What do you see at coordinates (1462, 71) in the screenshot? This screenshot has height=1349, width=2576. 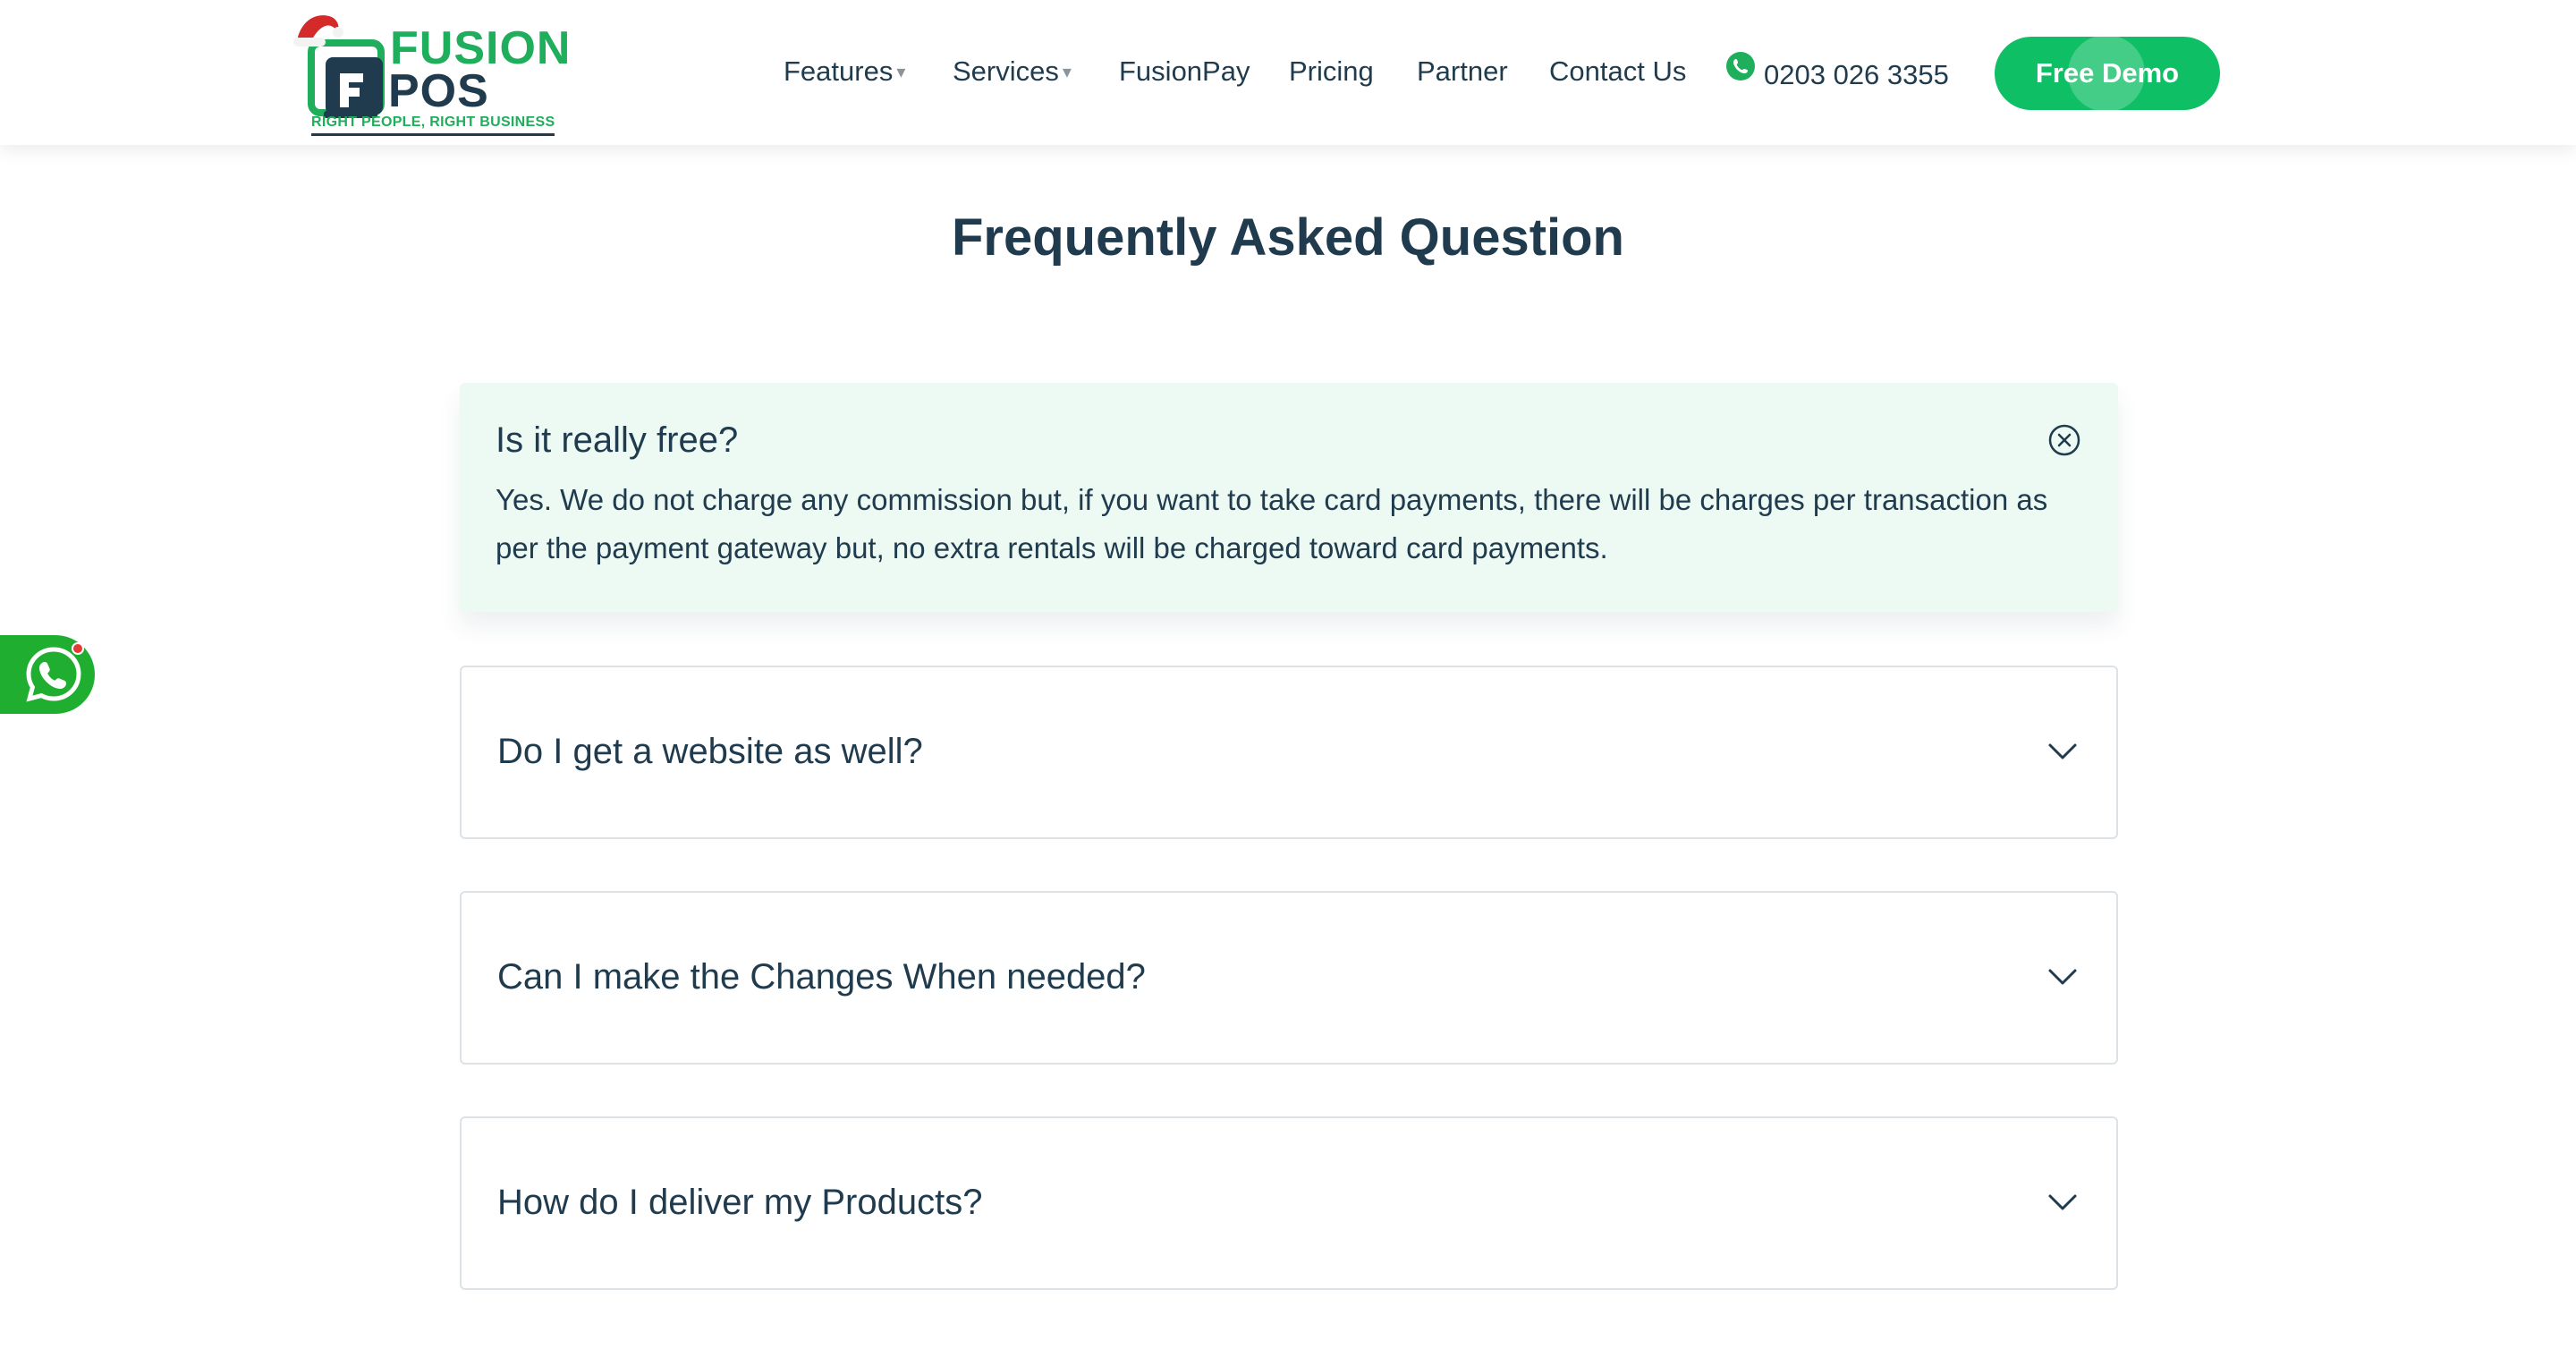 I see `nav-item-partner: Partner` at bounding box center [1462, 71].